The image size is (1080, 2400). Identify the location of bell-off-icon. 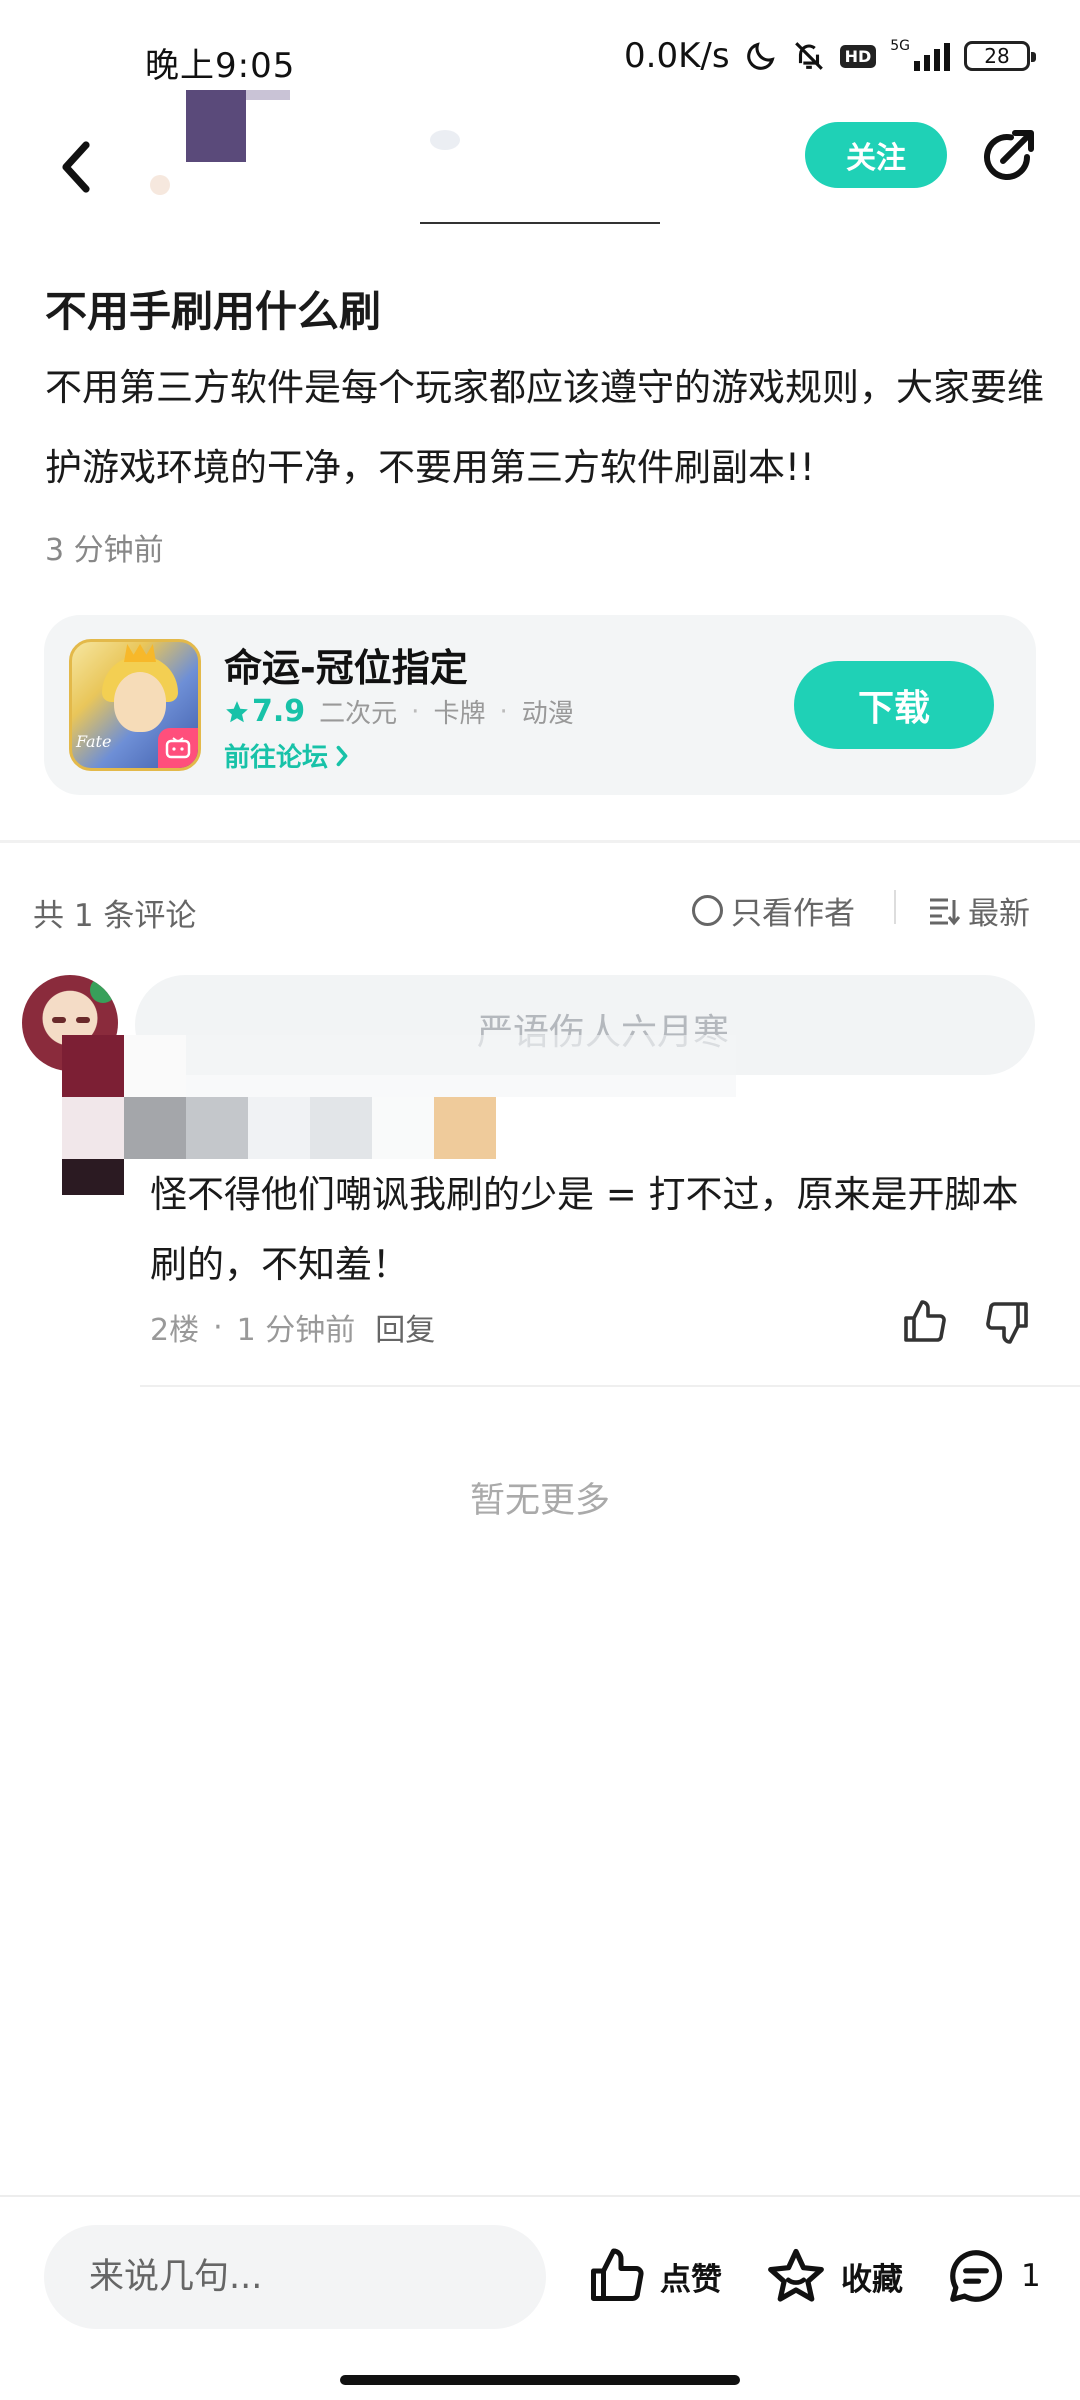
(808, 56).